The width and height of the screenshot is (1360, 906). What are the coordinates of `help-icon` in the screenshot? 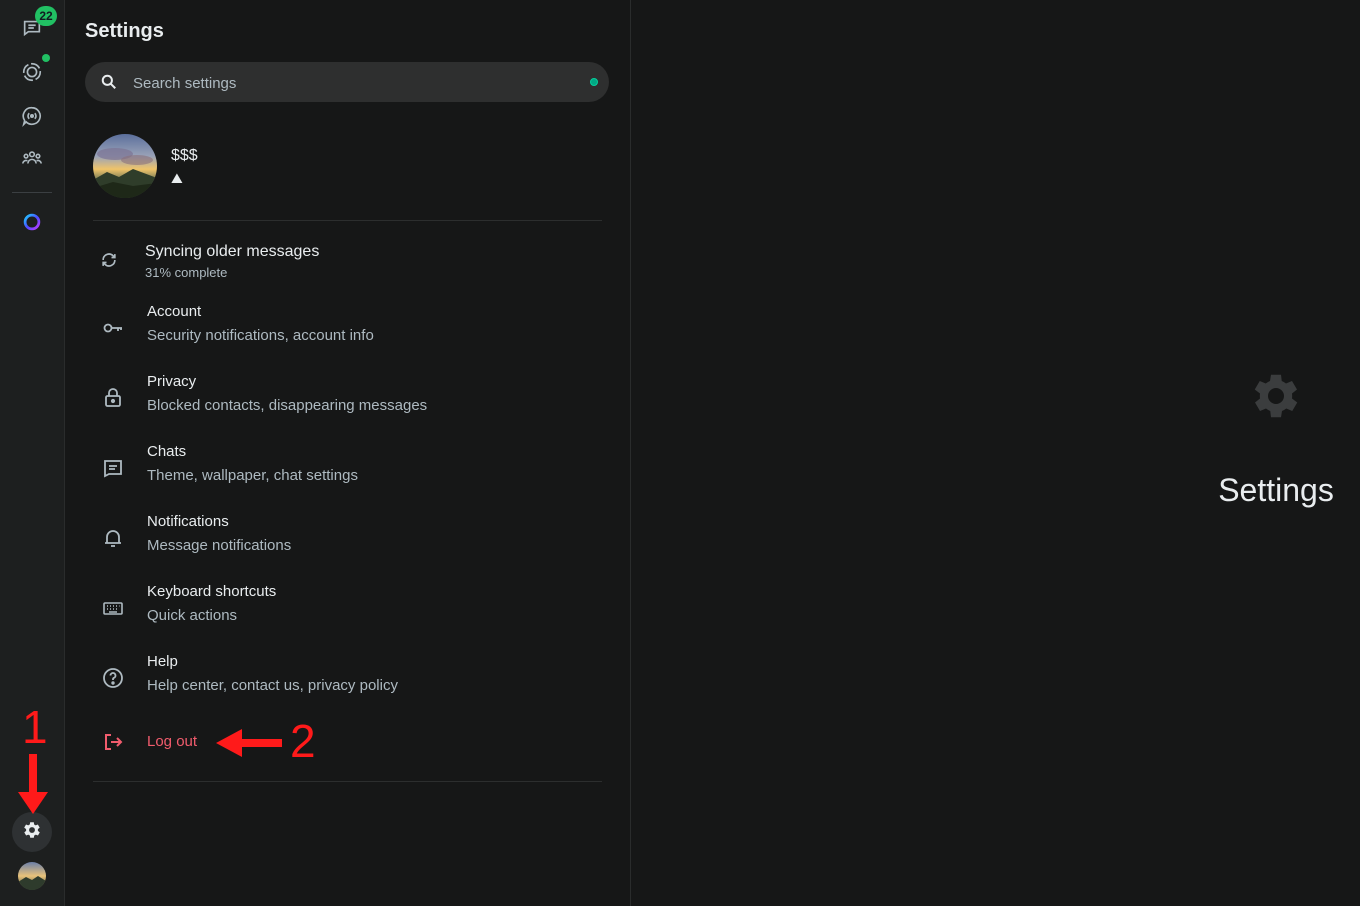 It's located at (113, 678).